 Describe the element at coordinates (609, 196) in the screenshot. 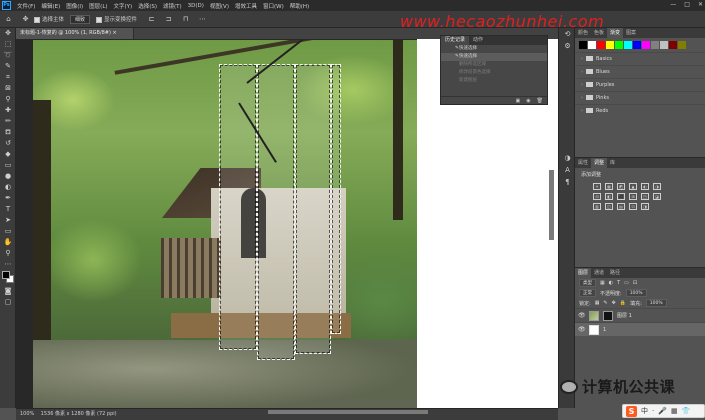

I see `adjustment-icon: ◧` at that location.